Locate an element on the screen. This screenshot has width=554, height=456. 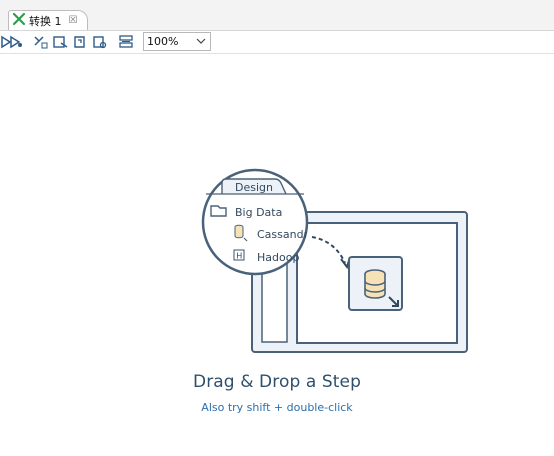
sql-icon is located at coordinates (126, 42).